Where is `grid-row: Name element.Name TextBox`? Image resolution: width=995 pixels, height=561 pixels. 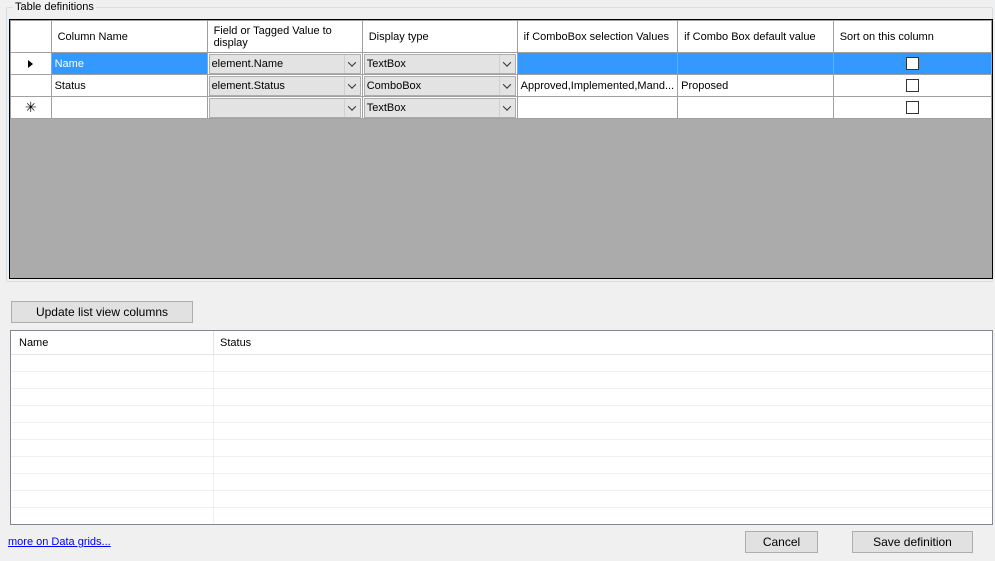
grid-row: Name element.Name TextBox is located at coordinates (501, 63).